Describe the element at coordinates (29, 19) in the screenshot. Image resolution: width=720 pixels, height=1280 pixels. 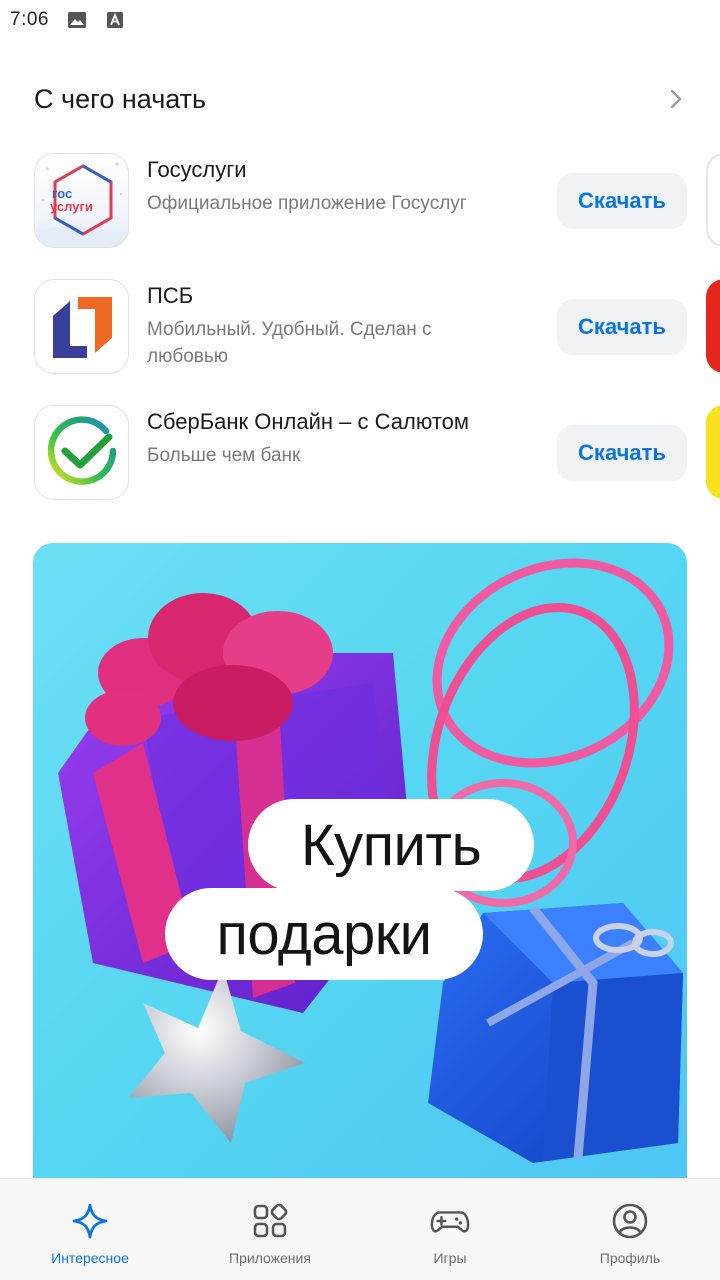
I see `status-time: 7:06` at that location.